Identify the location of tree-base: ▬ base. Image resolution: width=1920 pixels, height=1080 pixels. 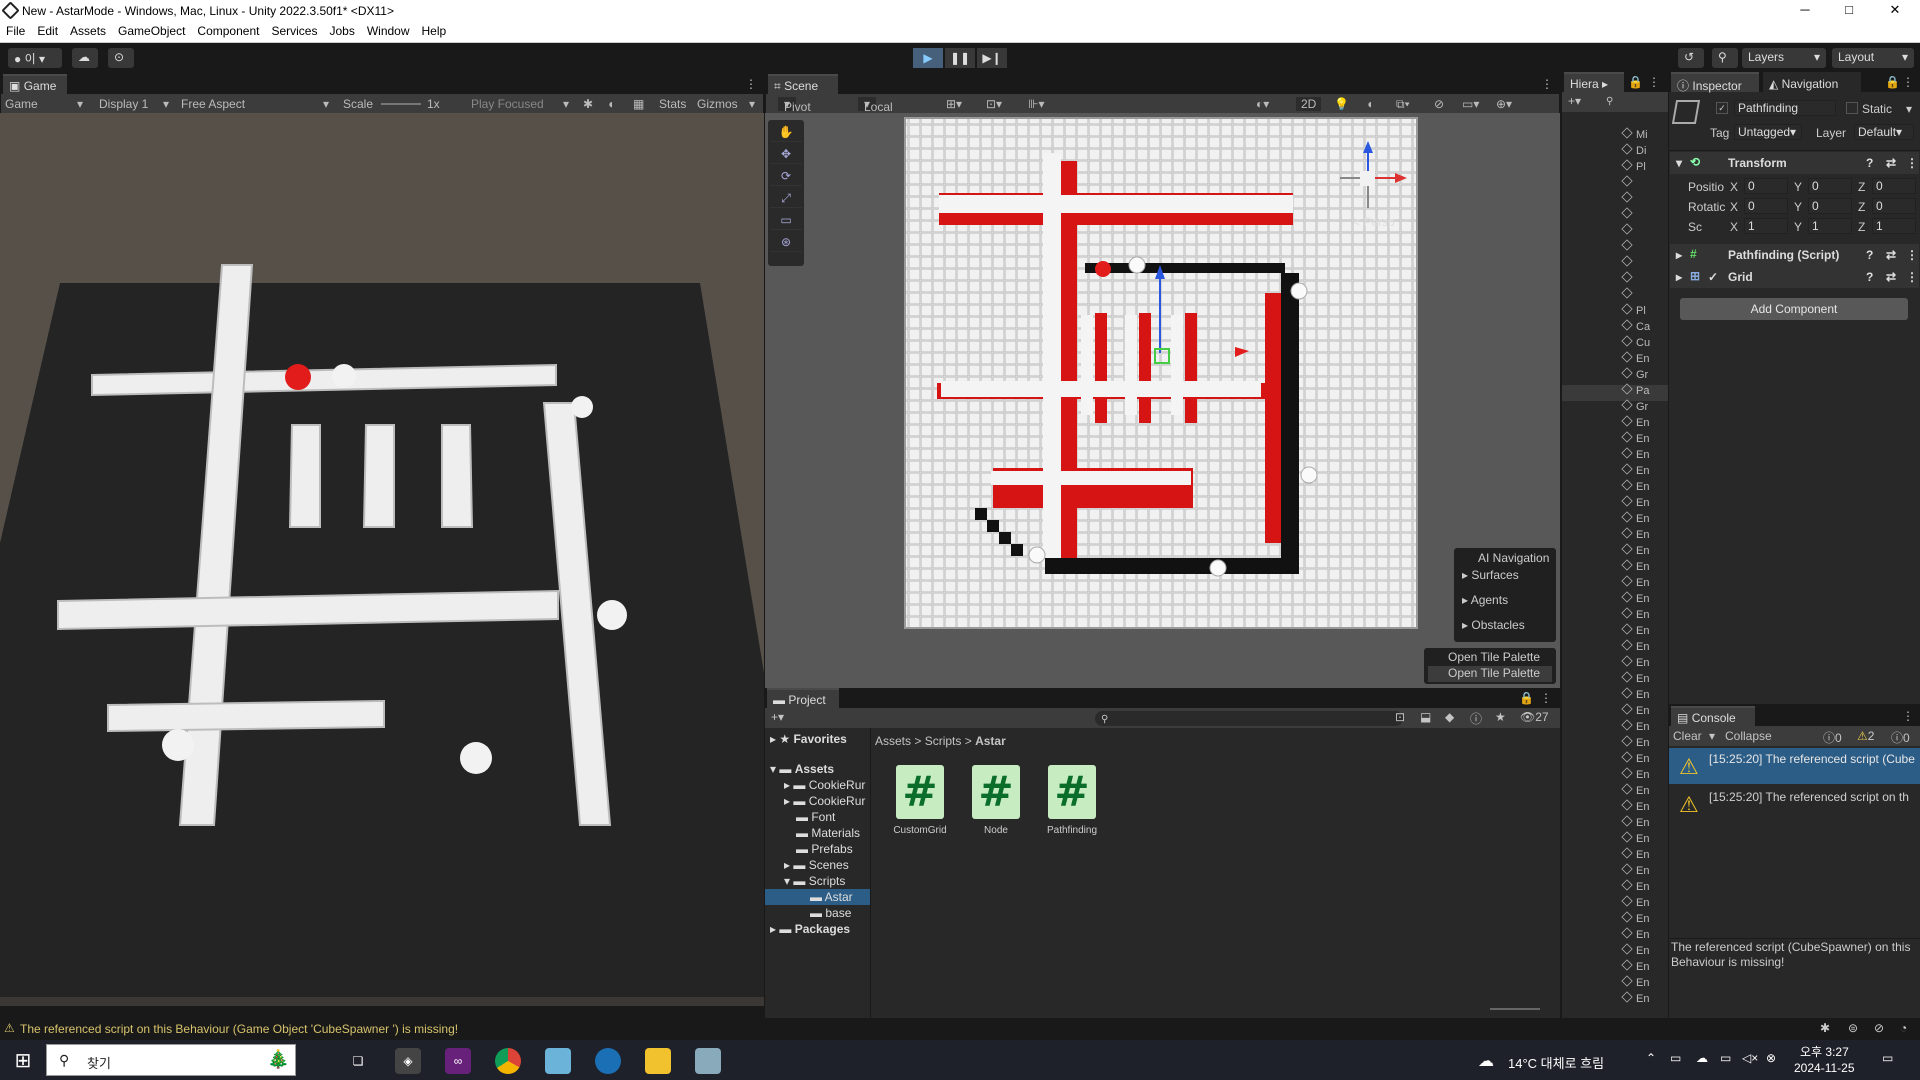
(830, 913).